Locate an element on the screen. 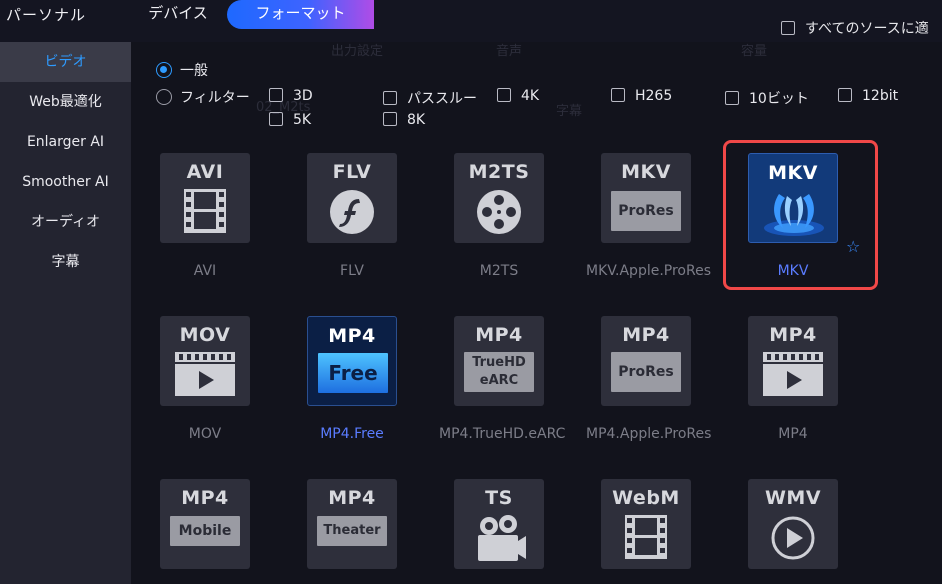 The width and height of the screenshot is (942, 584). format-icon: MKV ProRes is located at coordinates (646, 198).